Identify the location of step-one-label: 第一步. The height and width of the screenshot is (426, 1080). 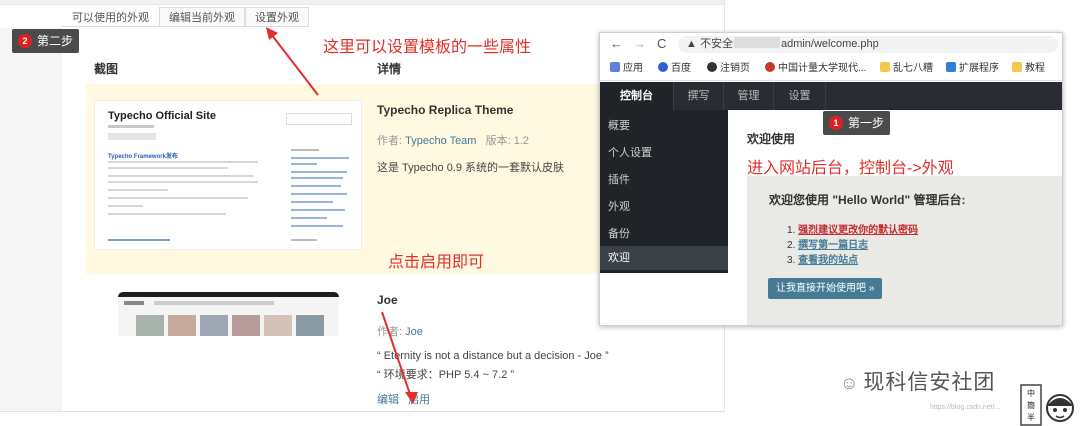
(866, 123).